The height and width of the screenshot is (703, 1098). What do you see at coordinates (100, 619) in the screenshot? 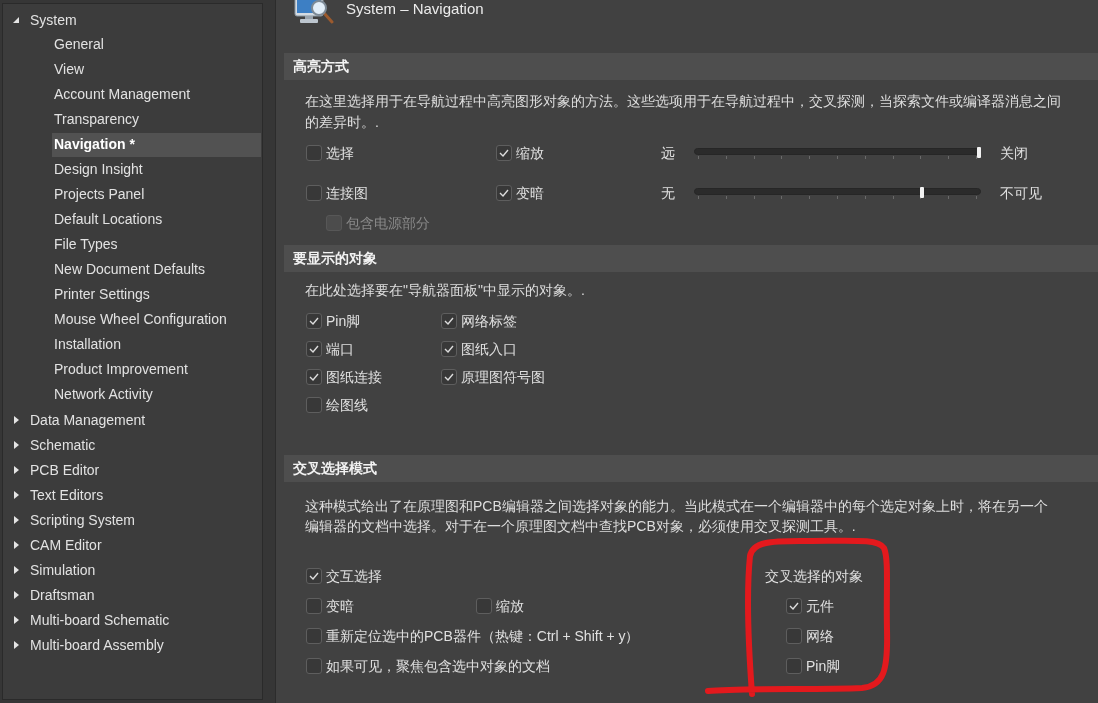
I see `tree-item: Multi-board Schematic` at bounding box center [100, 619].